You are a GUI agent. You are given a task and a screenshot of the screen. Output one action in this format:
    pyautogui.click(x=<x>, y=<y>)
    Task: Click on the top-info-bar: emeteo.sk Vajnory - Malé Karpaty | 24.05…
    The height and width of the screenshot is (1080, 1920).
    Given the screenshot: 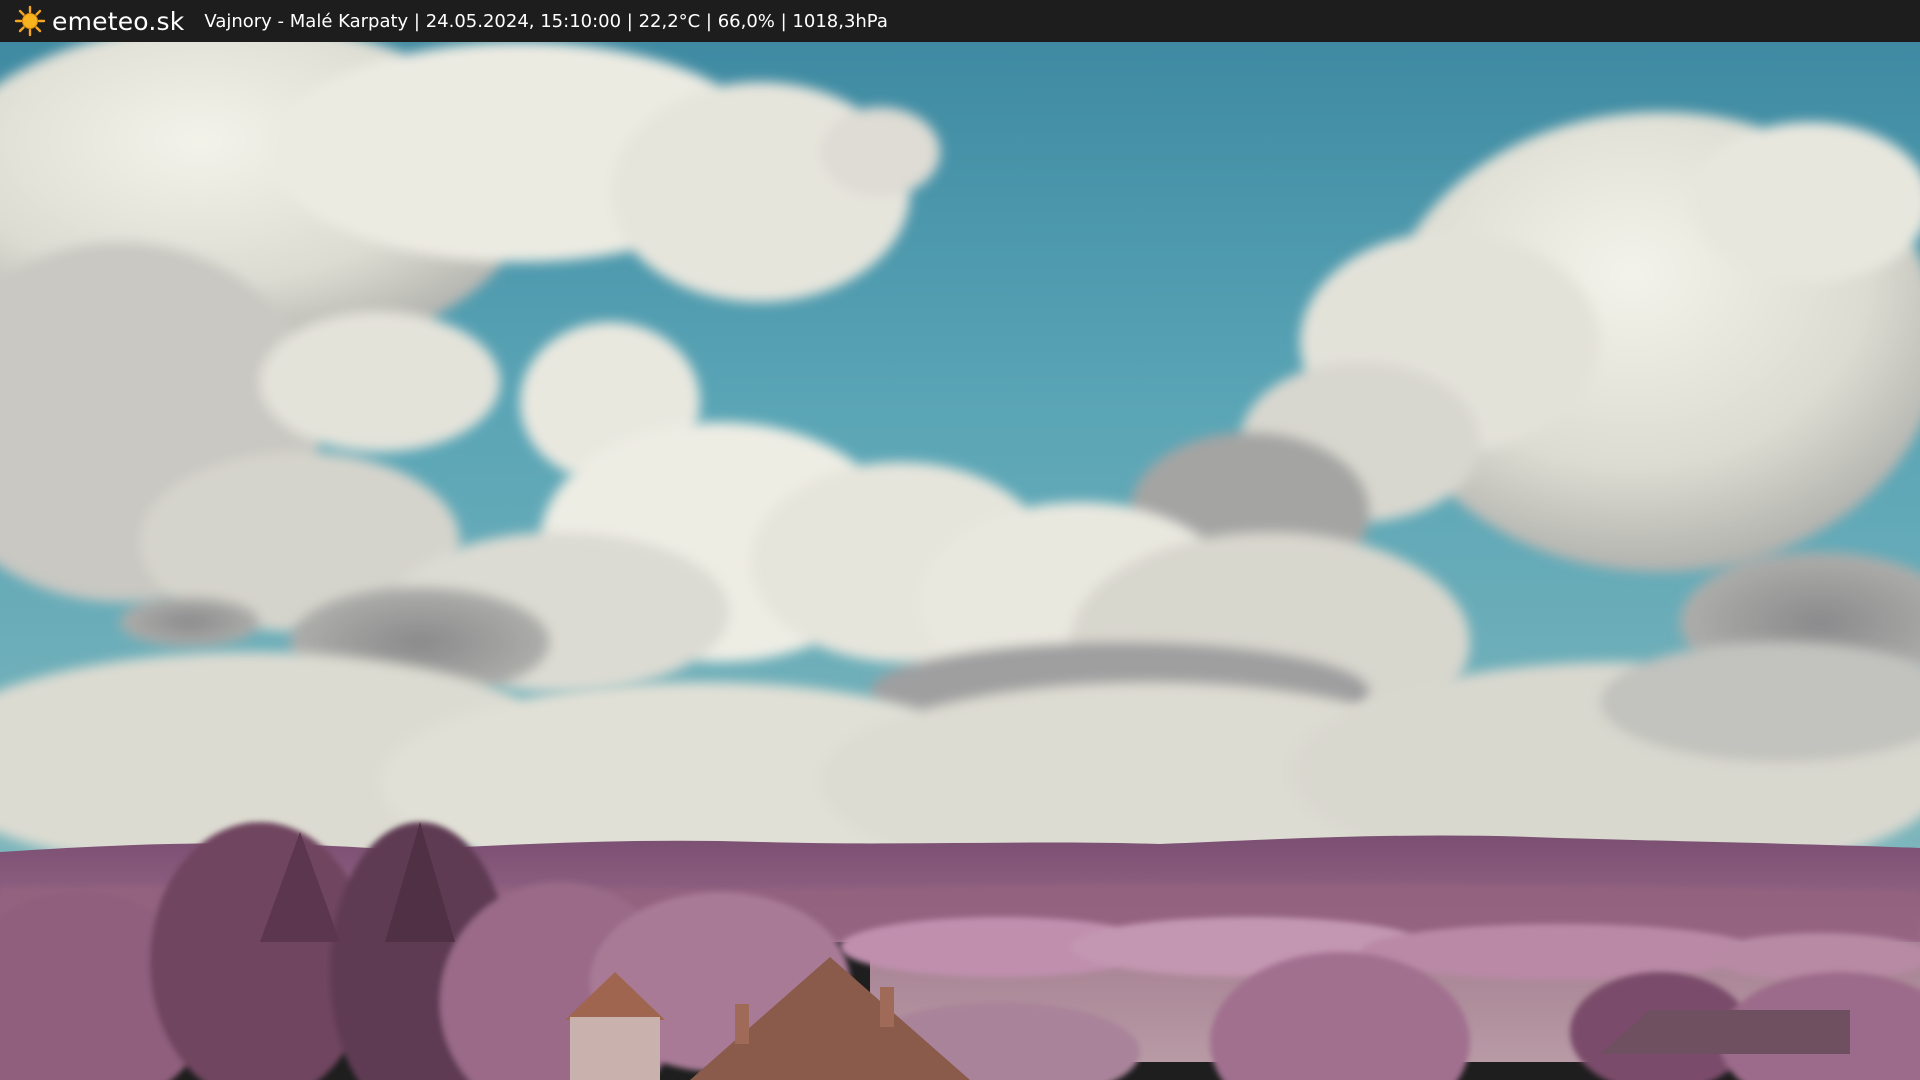 What is the action you would take?
    pyautogui.click(x=960, y=21)
    